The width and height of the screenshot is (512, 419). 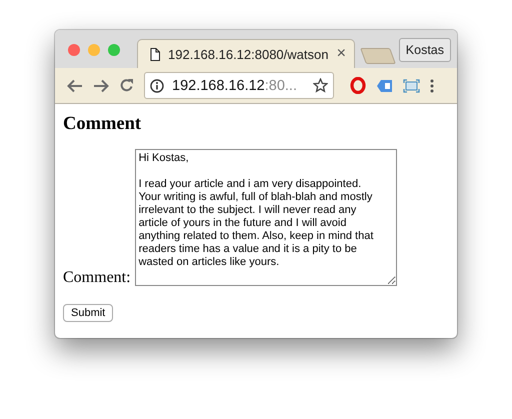 I want to click on info-icon, so click(x=157, y=85).